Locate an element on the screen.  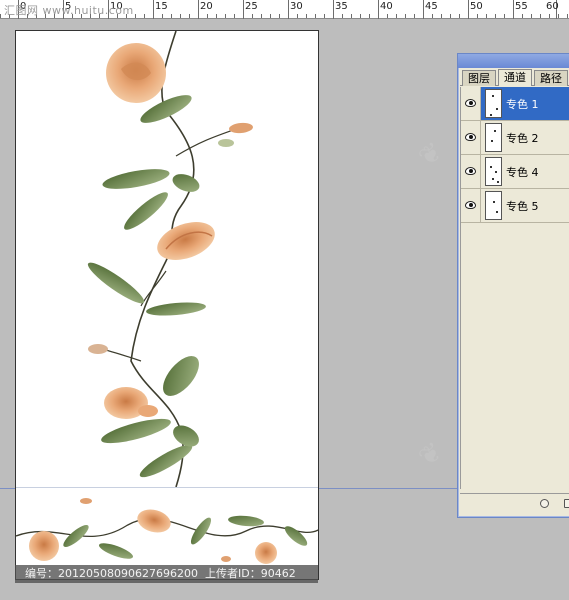
ruler-label: 30 is located at coordinates (296, 6).